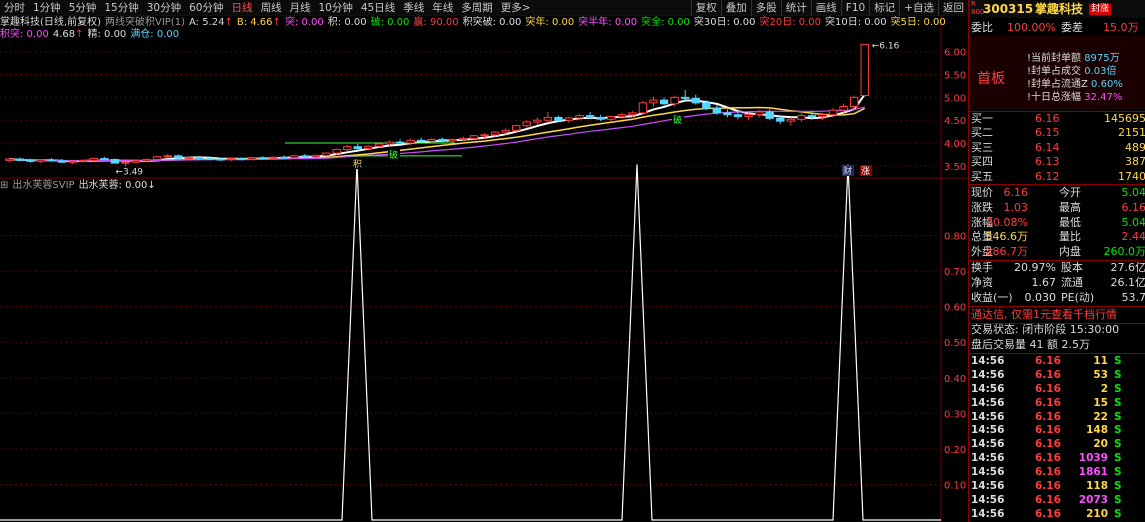 The image size is (1145, 522). What do you see at coordinates (304, 22) in the screenshot?
I see `value-tu: 突: 0.00` at bounding box center [304, 22].